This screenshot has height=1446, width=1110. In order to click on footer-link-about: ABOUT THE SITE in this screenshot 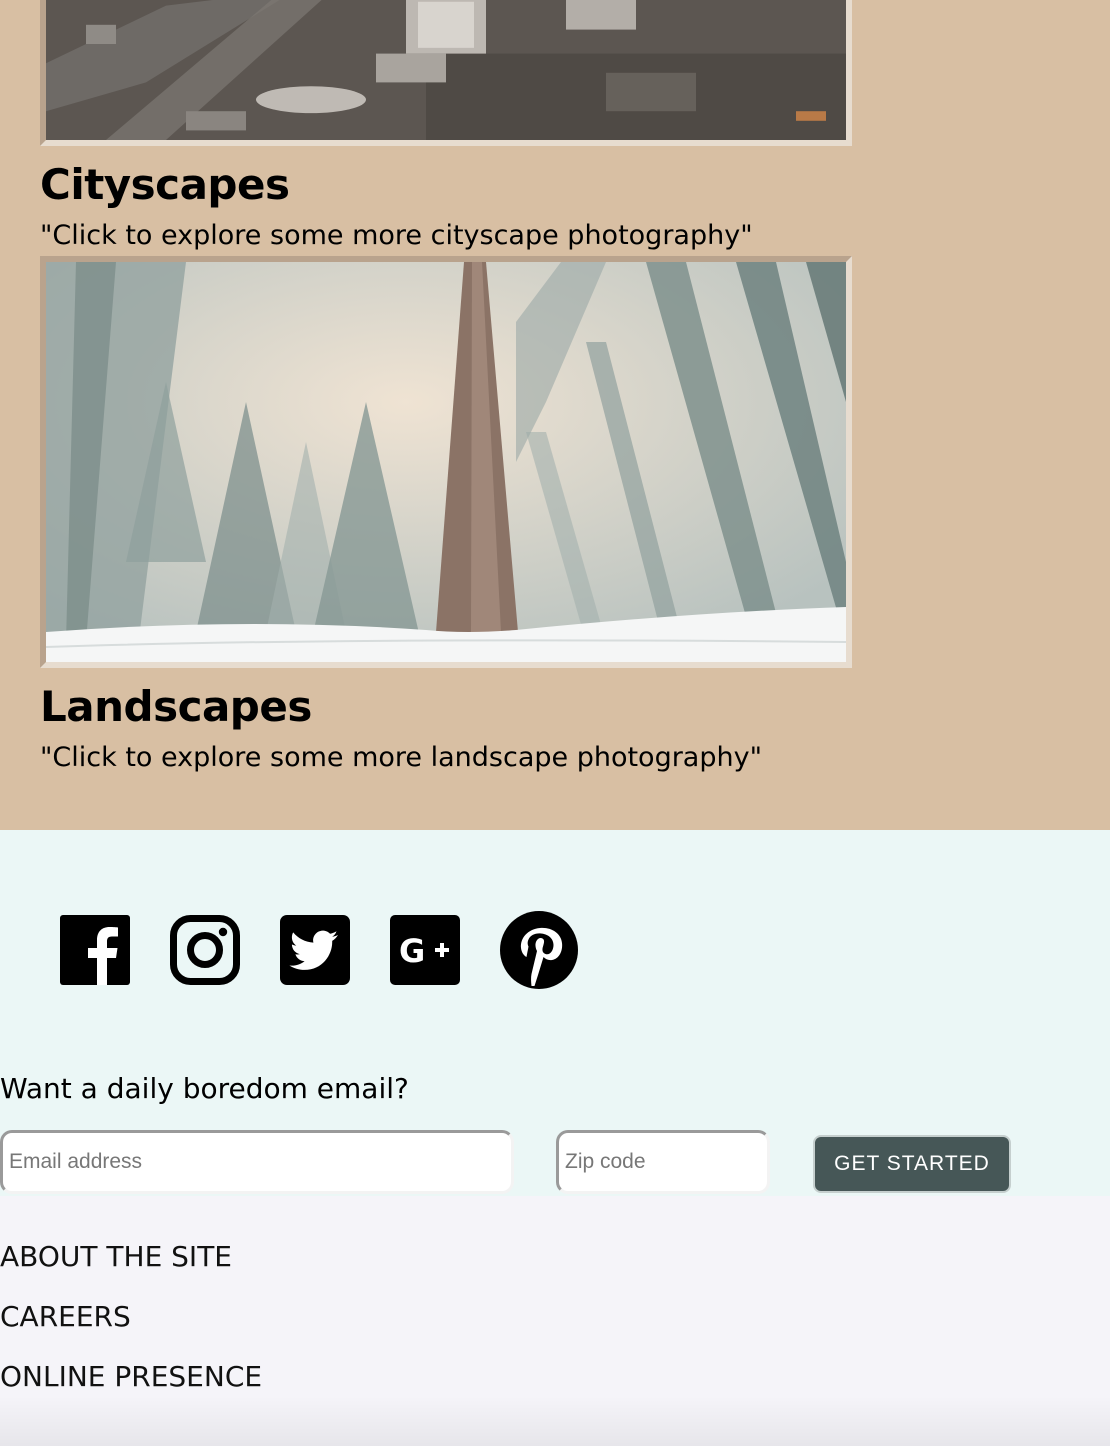, I will do `click(116, 1256)`.